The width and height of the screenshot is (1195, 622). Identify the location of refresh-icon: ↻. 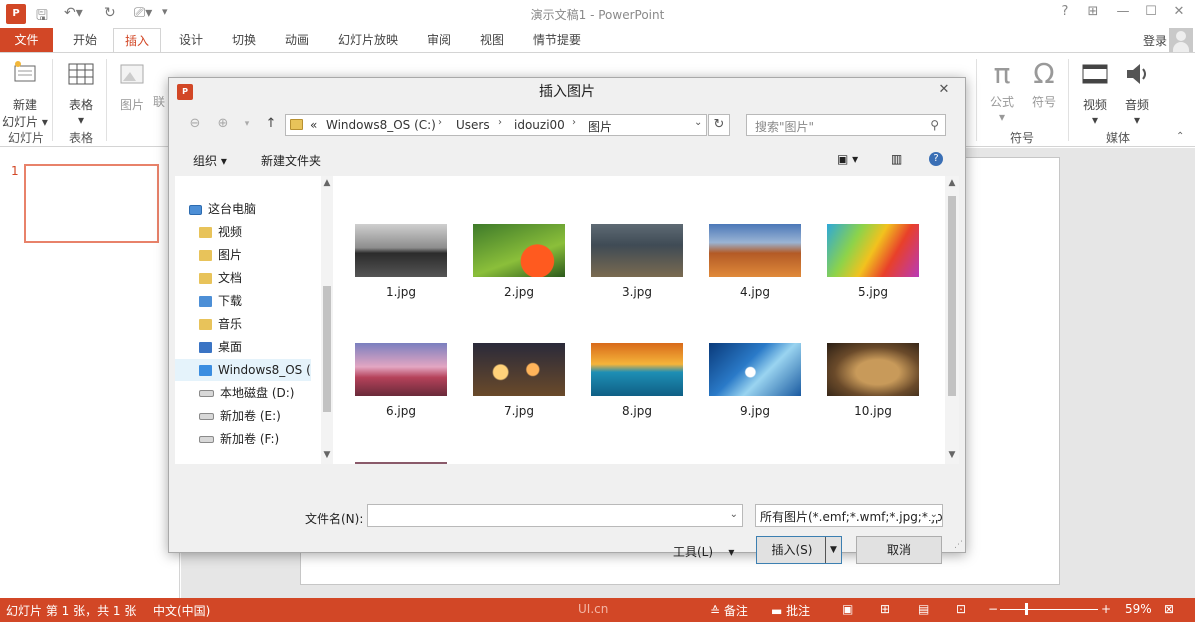
(719, 125).